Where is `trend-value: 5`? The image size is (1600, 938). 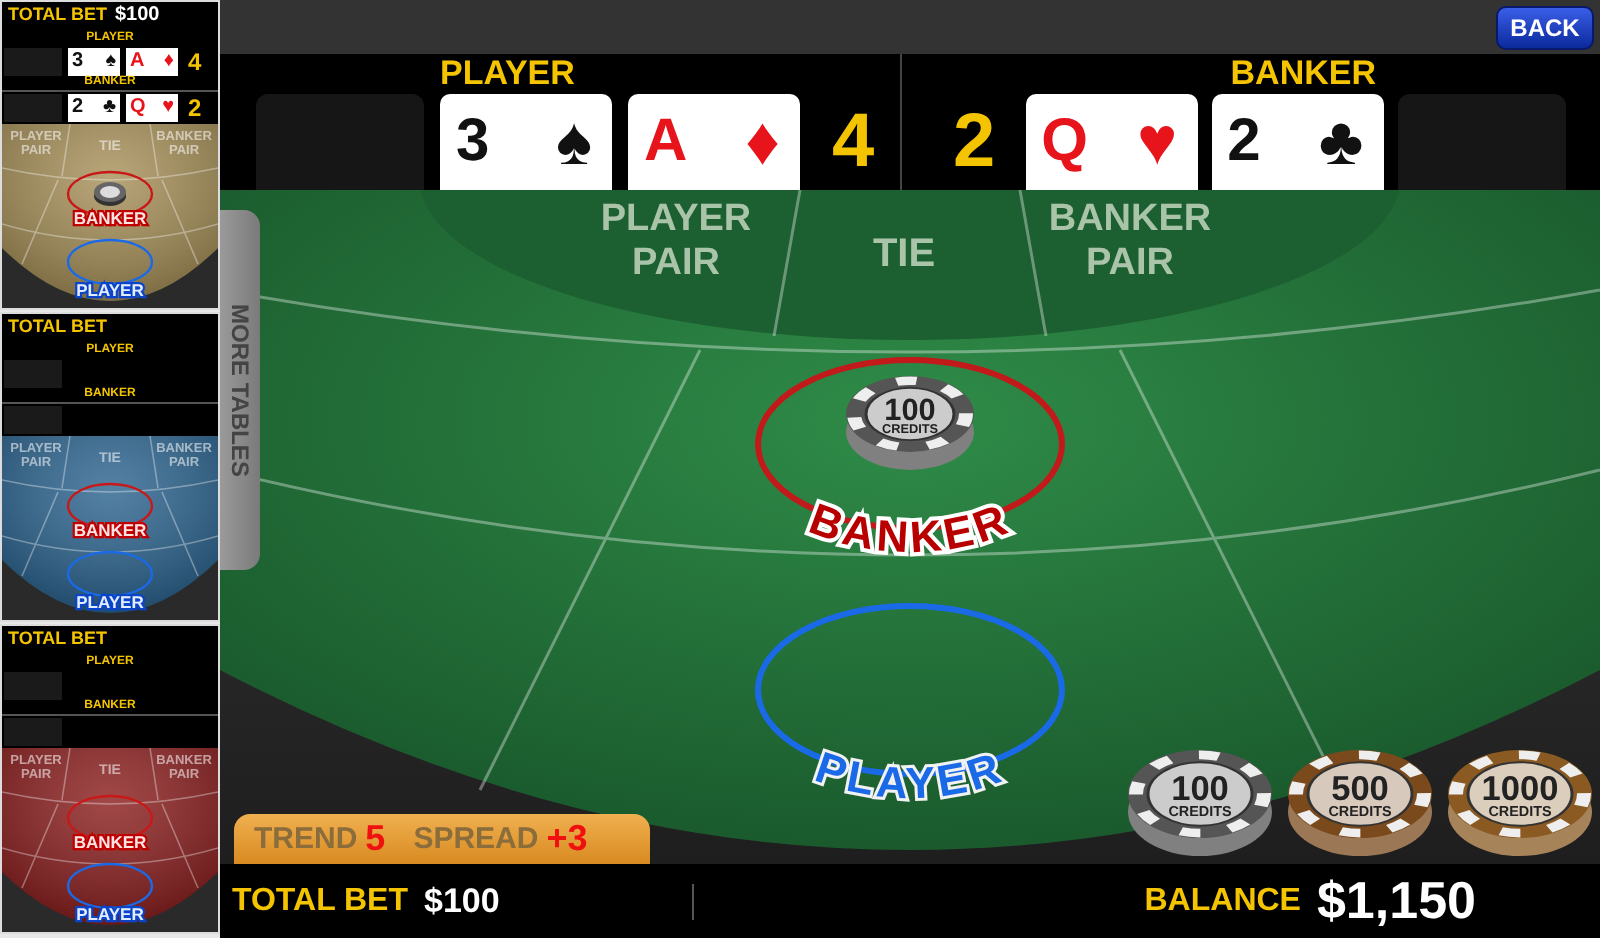
trend-value: 5 is located at coordinates (375, 839).